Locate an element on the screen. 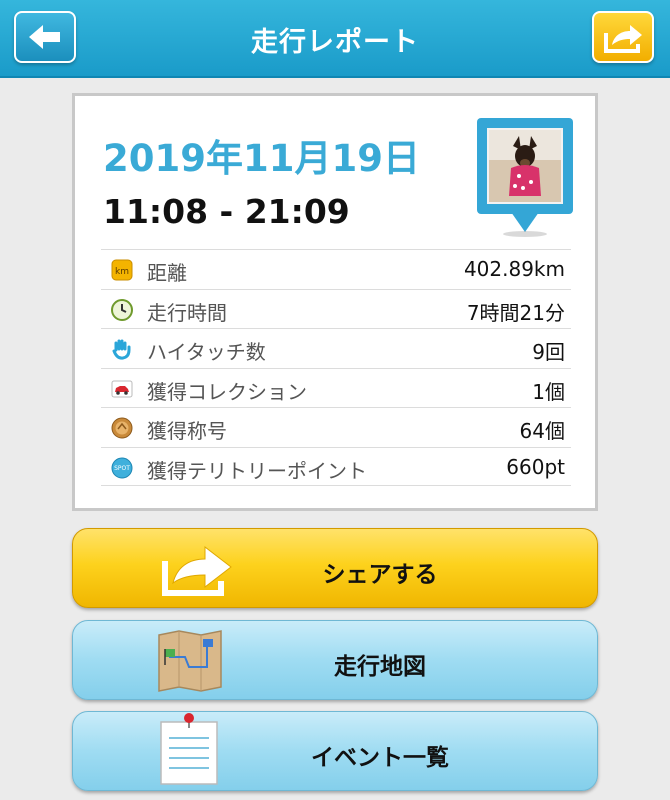 The height and width of the screenshot is (800, 670). stat-row-territory-points: SPOT 獲得テリトリーポイント 660pt is located at coordinates (336, 466).